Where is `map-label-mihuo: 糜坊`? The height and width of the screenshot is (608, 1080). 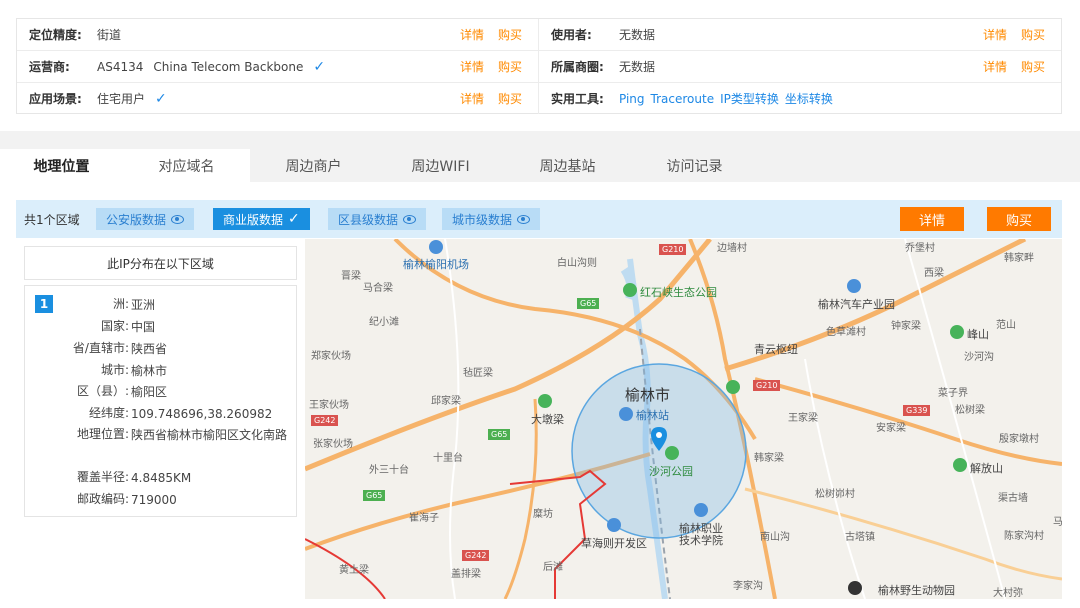 map-label-mihuo: 糜坊 is located at coordinates (543, 514).